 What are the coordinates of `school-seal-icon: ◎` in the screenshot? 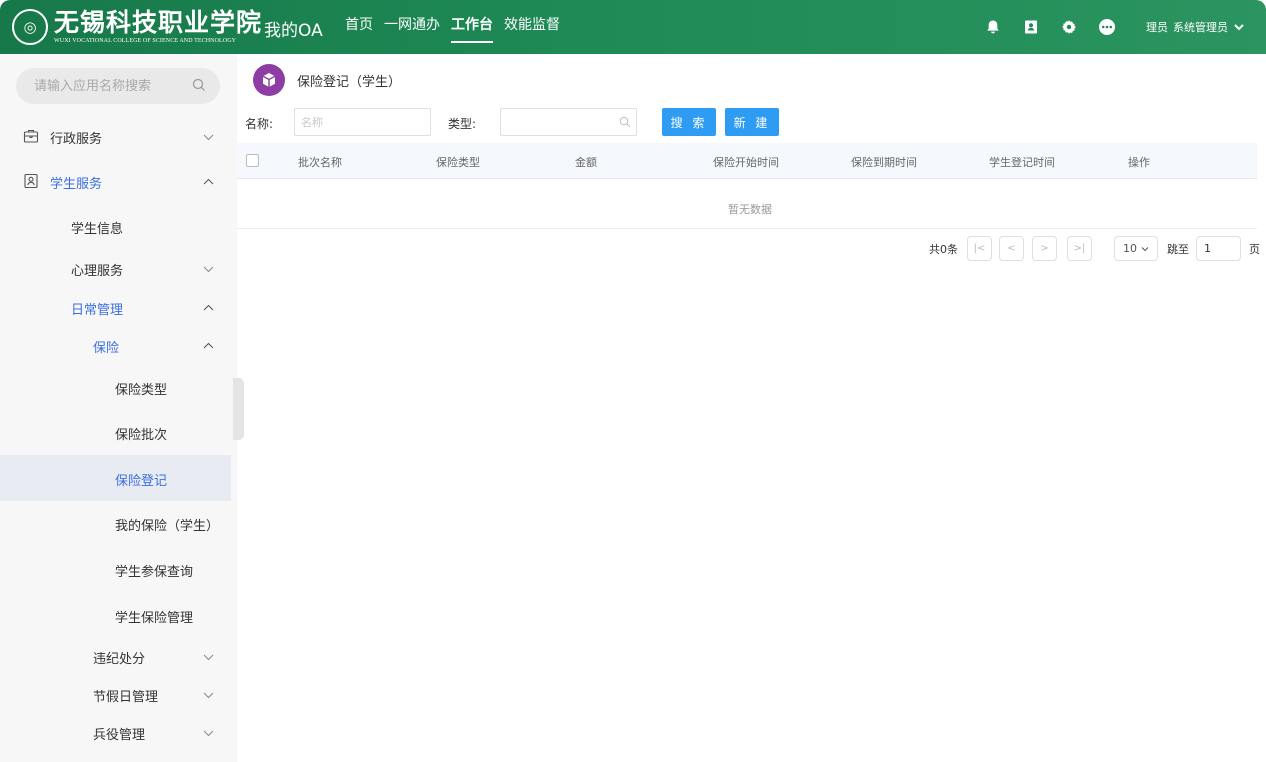 It's located at (30, 27).